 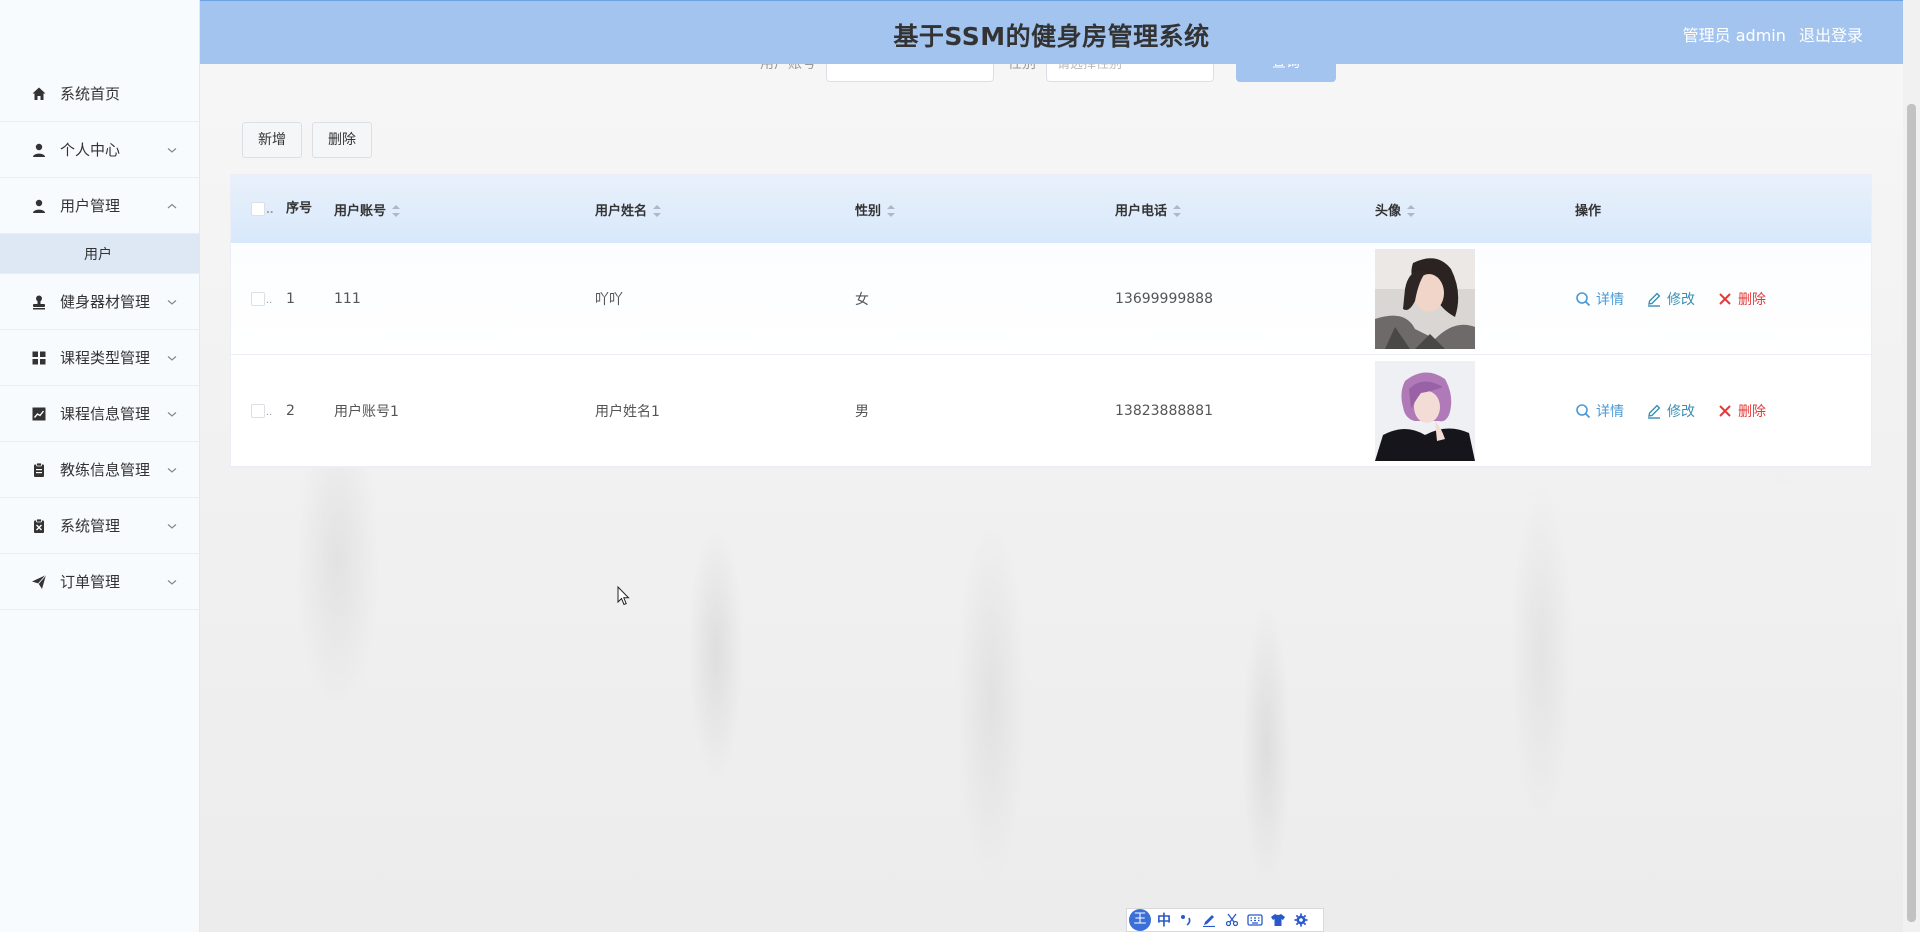 I want to click on row-gender: 男, so click(x=862, y=411).